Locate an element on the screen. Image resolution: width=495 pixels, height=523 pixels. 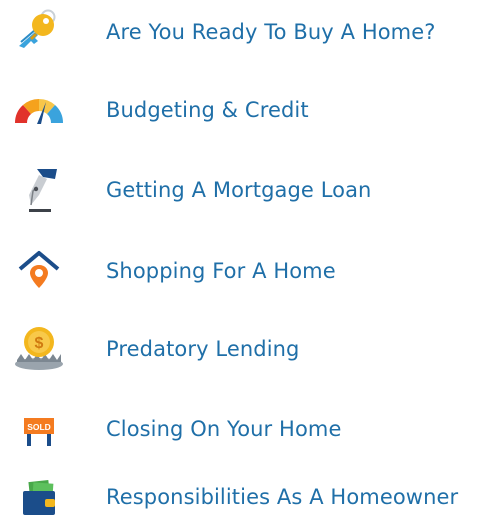
topic-label: Closing On Your Home is located at coordinates (224, 429).